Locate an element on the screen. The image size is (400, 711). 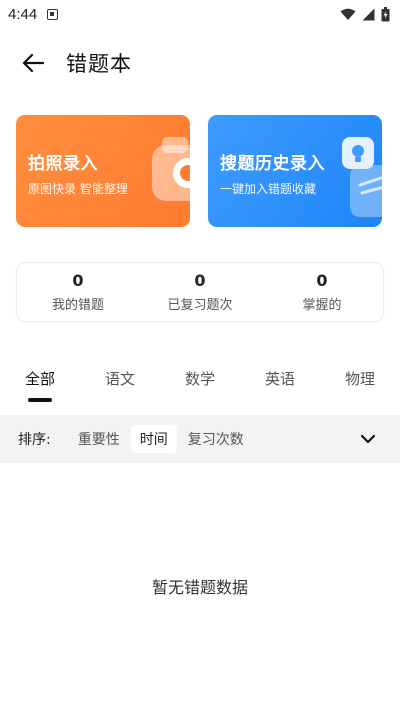
search-history-entry-subtitle: 一键加入错题收藏 is located at coordinates (268, 189).